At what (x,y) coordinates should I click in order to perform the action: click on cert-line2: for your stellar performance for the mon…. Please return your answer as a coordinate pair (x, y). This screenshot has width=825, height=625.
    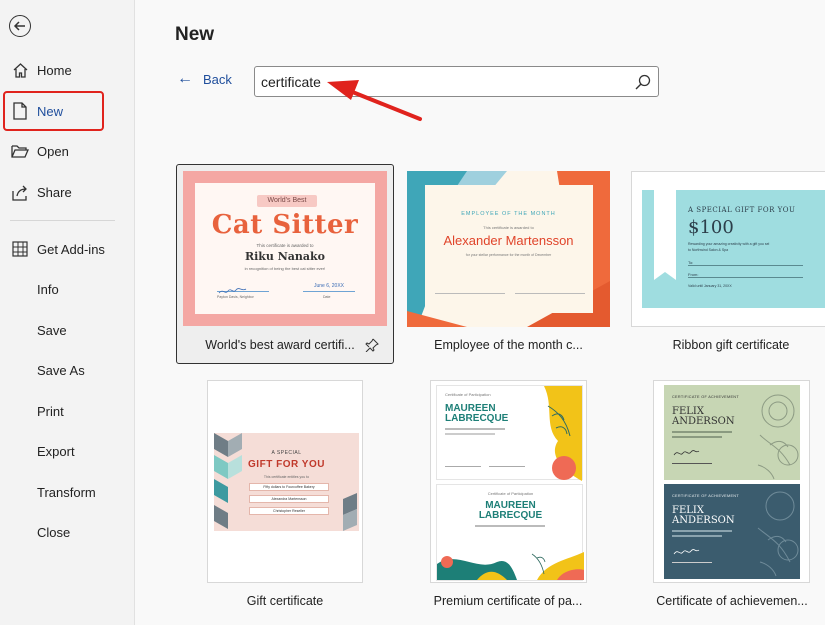
    Looking at the image, I should click on (508, 255).